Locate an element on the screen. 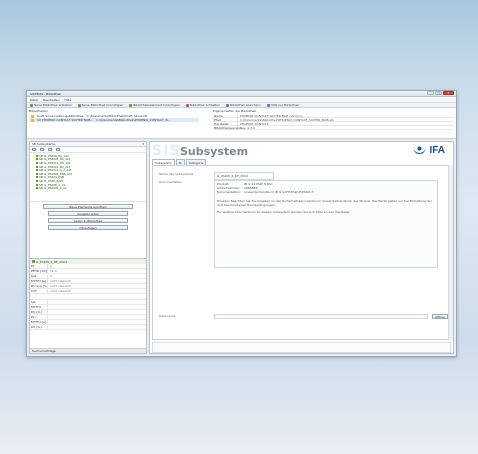  toolbar-save-library: Bibliothek speichern is located at coordinates (243, 105).